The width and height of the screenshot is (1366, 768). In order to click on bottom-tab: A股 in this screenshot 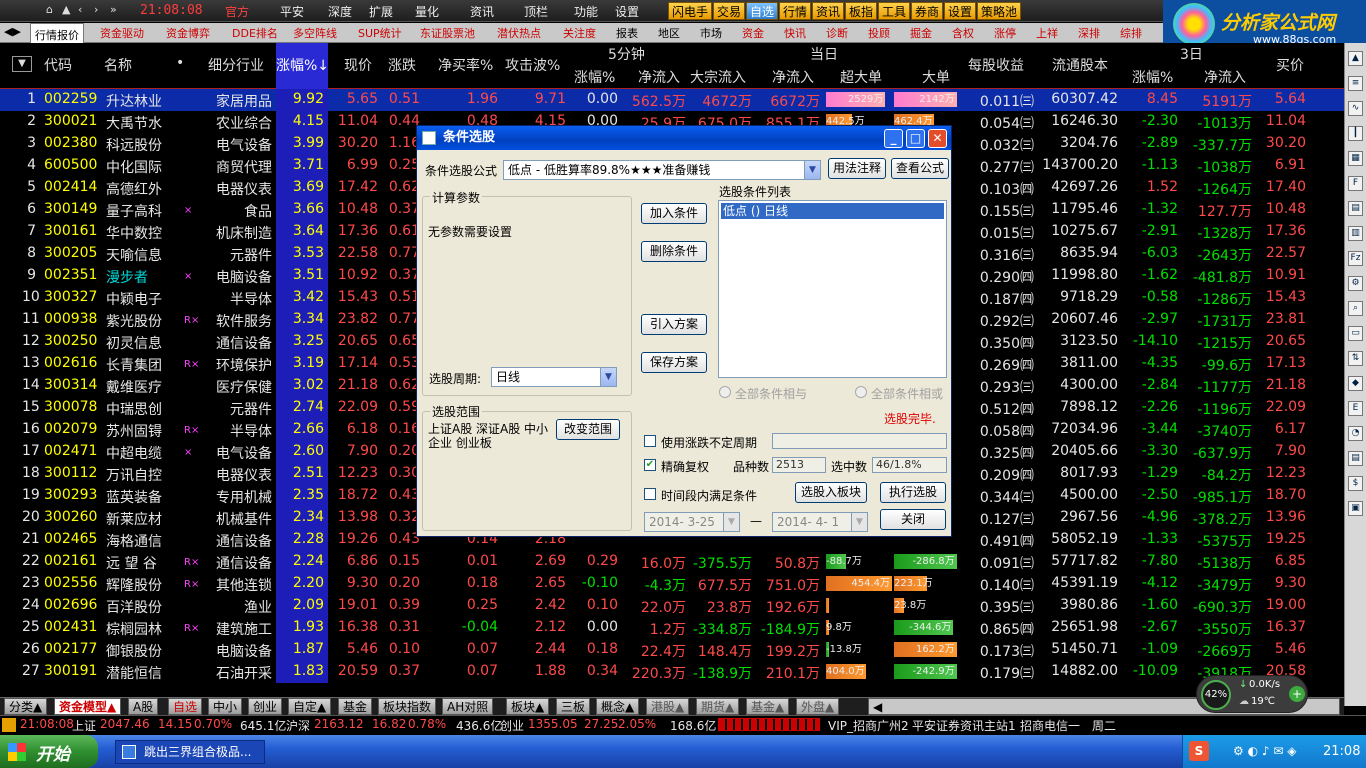, I will do `click(143, 706)`.